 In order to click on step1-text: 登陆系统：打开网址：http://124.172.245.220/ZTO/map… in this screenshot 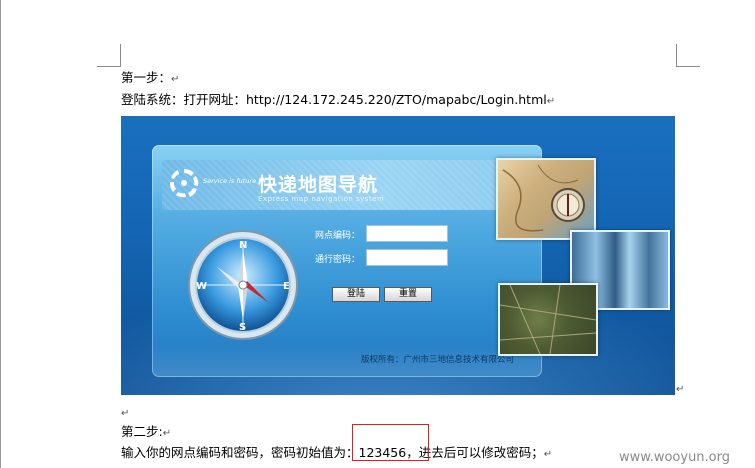, I will do `click(334, 99)`.